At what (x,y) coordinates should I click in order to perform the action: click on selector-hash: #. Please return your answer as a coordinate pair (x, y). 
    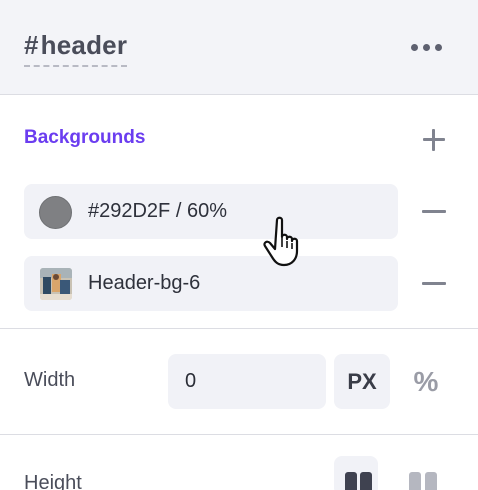
    Looking at the image, I should click on (31, 45).